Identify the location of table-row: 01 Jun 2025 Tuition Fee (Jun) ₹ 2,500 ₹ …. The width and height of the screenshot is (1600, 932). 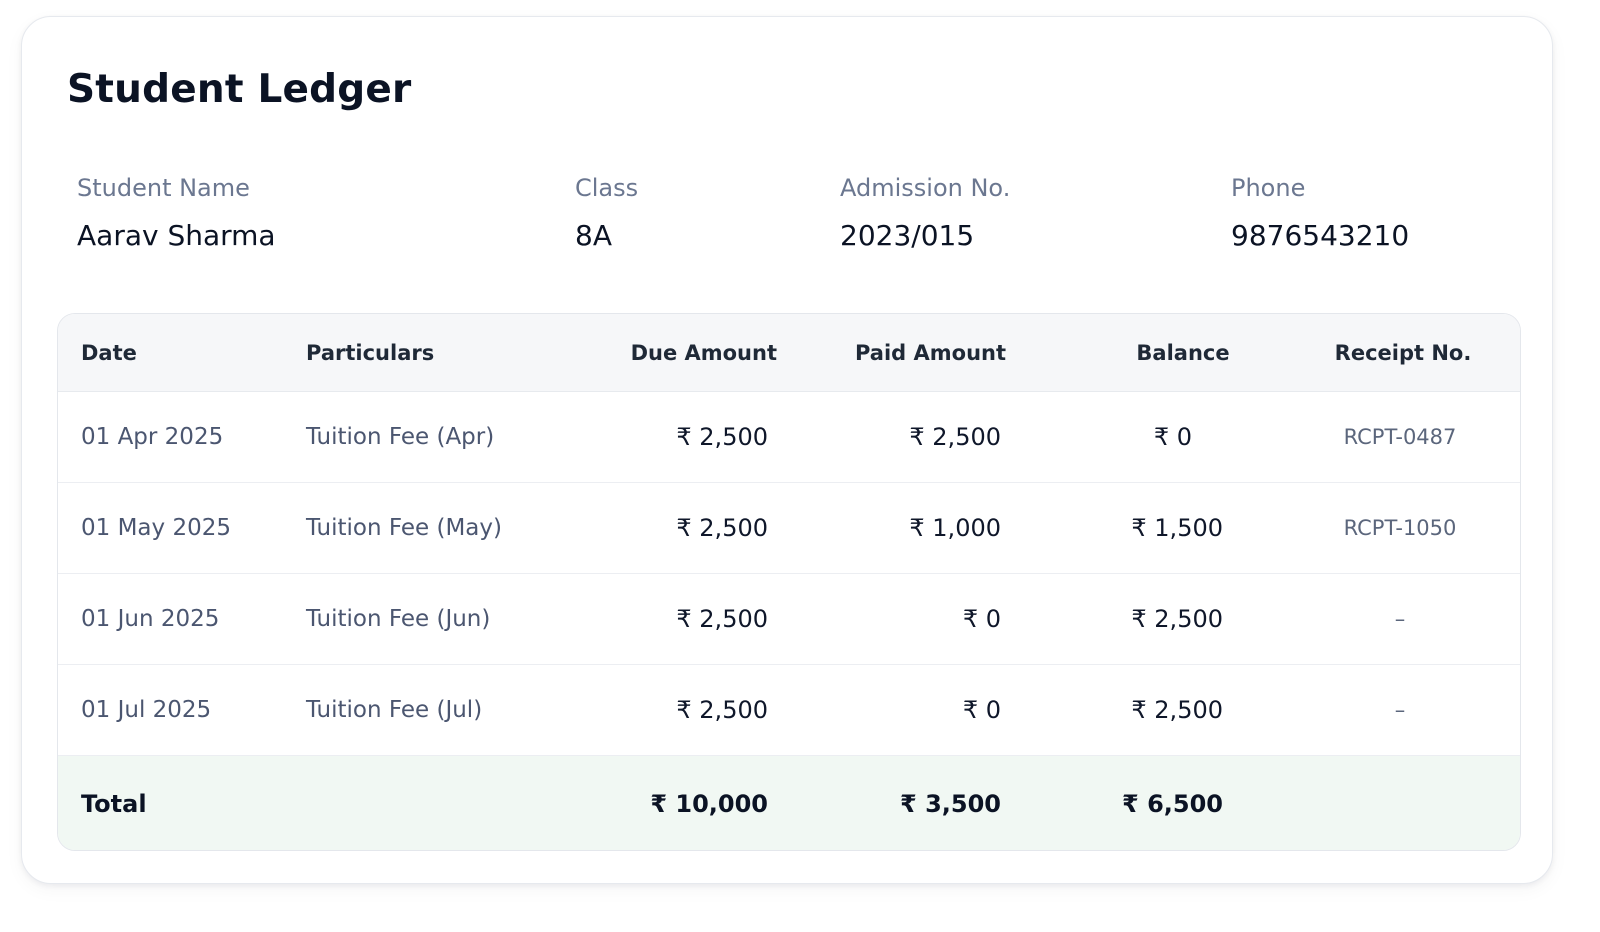
(789, 619).